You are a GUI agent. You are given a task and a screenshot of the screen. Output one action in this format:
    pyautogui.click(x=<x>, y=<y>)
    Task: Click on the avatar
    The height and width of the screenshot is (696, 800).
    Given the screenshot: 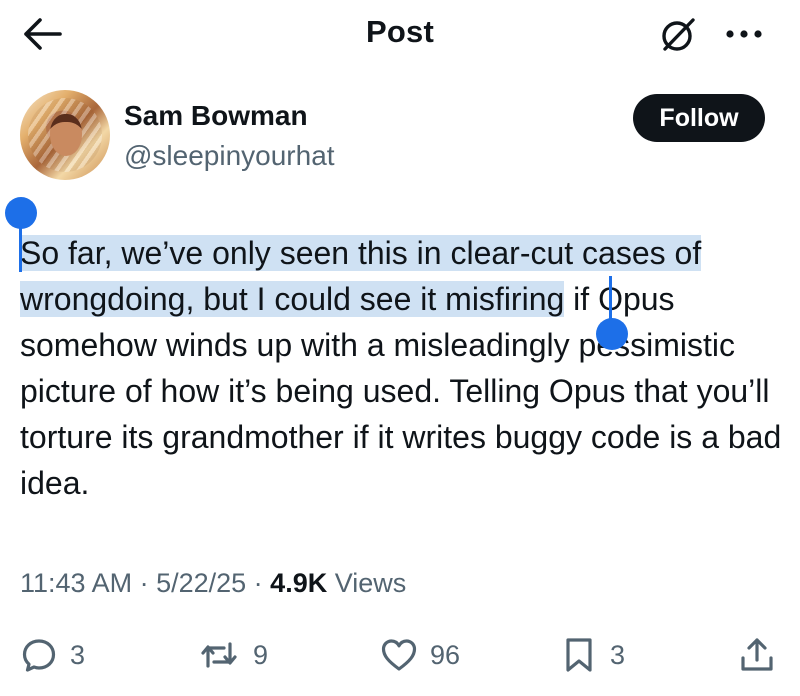 What is the action you would take?
    pyautogui.click(x=65, y=135)
    